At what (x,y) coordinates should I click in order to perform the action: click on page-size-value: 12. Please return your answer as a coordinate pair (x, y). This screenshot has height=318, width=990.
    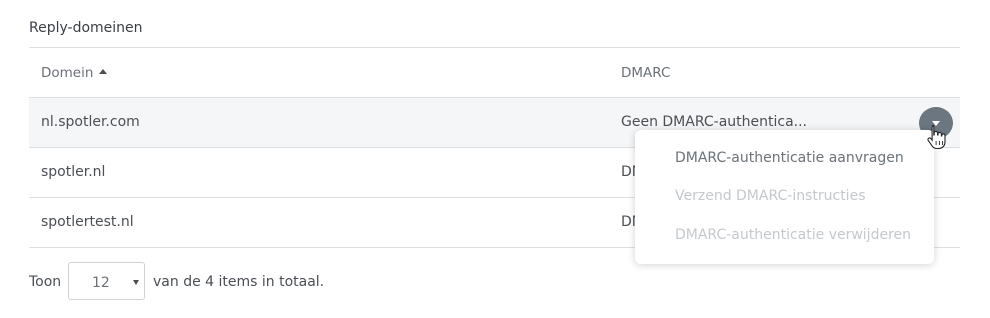
    Looking at the image, I should click on (101, 283).